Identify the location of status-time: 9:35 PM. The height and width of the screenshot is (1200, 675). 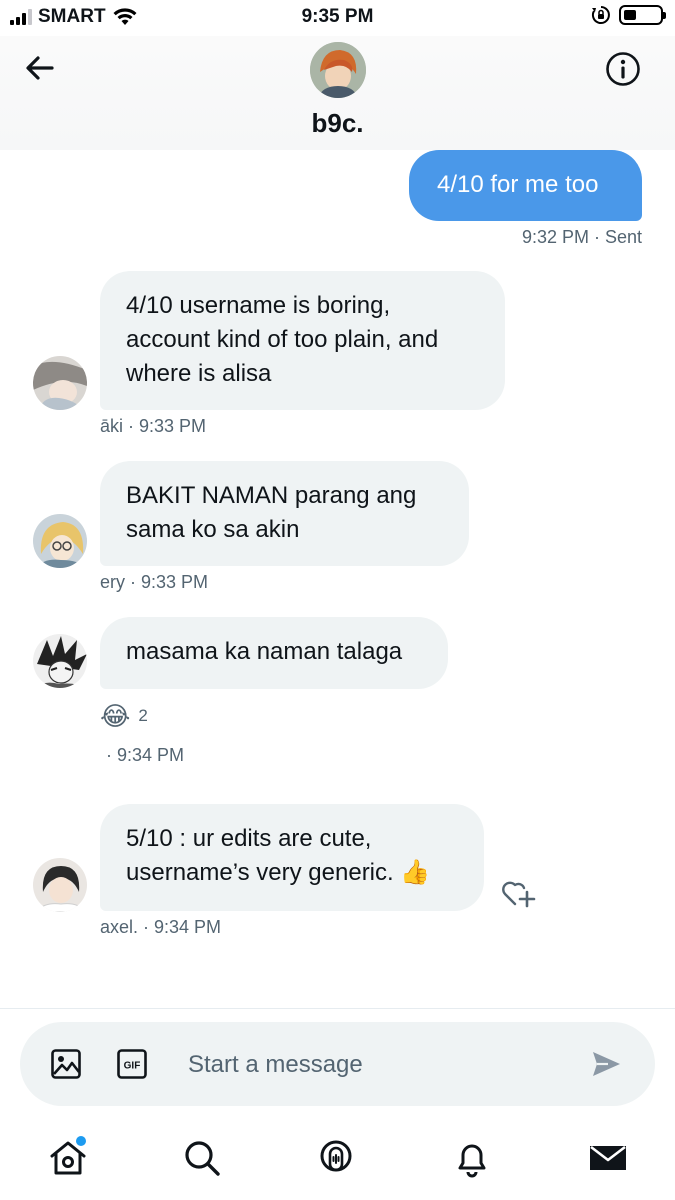
(337, 16).